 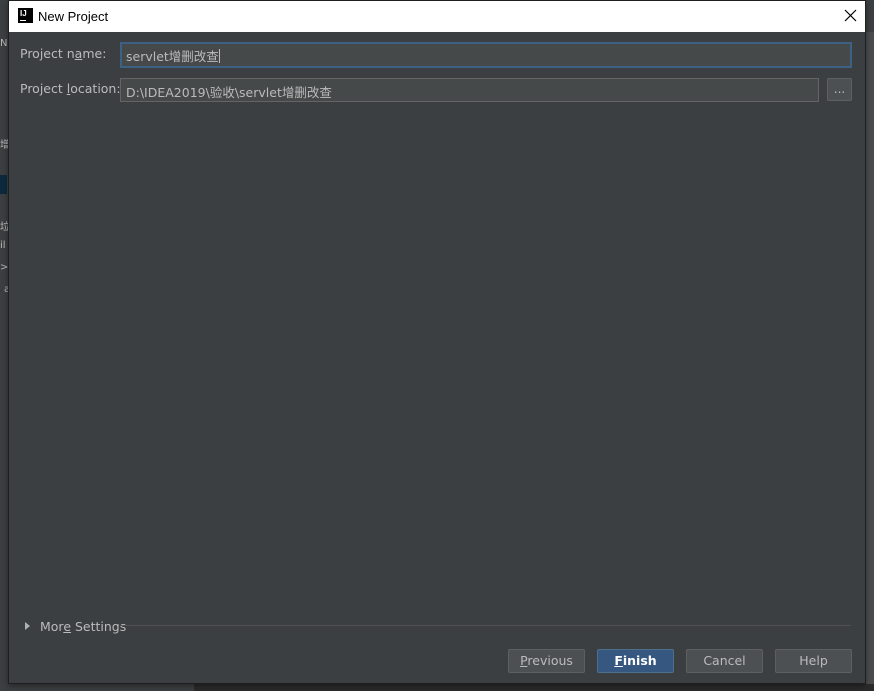 I want to click on background-text-fragment: il, so click(x=3, y=245).